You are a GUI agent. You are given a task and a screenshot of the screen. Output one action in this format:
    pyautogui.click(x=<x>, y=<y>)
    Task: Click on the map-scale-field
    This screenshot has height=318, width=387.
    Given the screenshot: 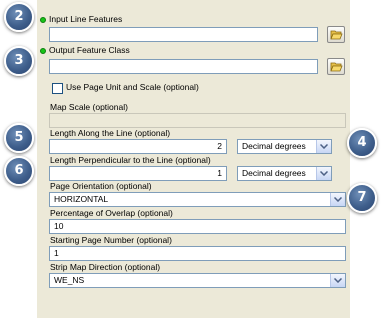 What is the action you would take?
    pyautogui.click(x=197, y=120)
    